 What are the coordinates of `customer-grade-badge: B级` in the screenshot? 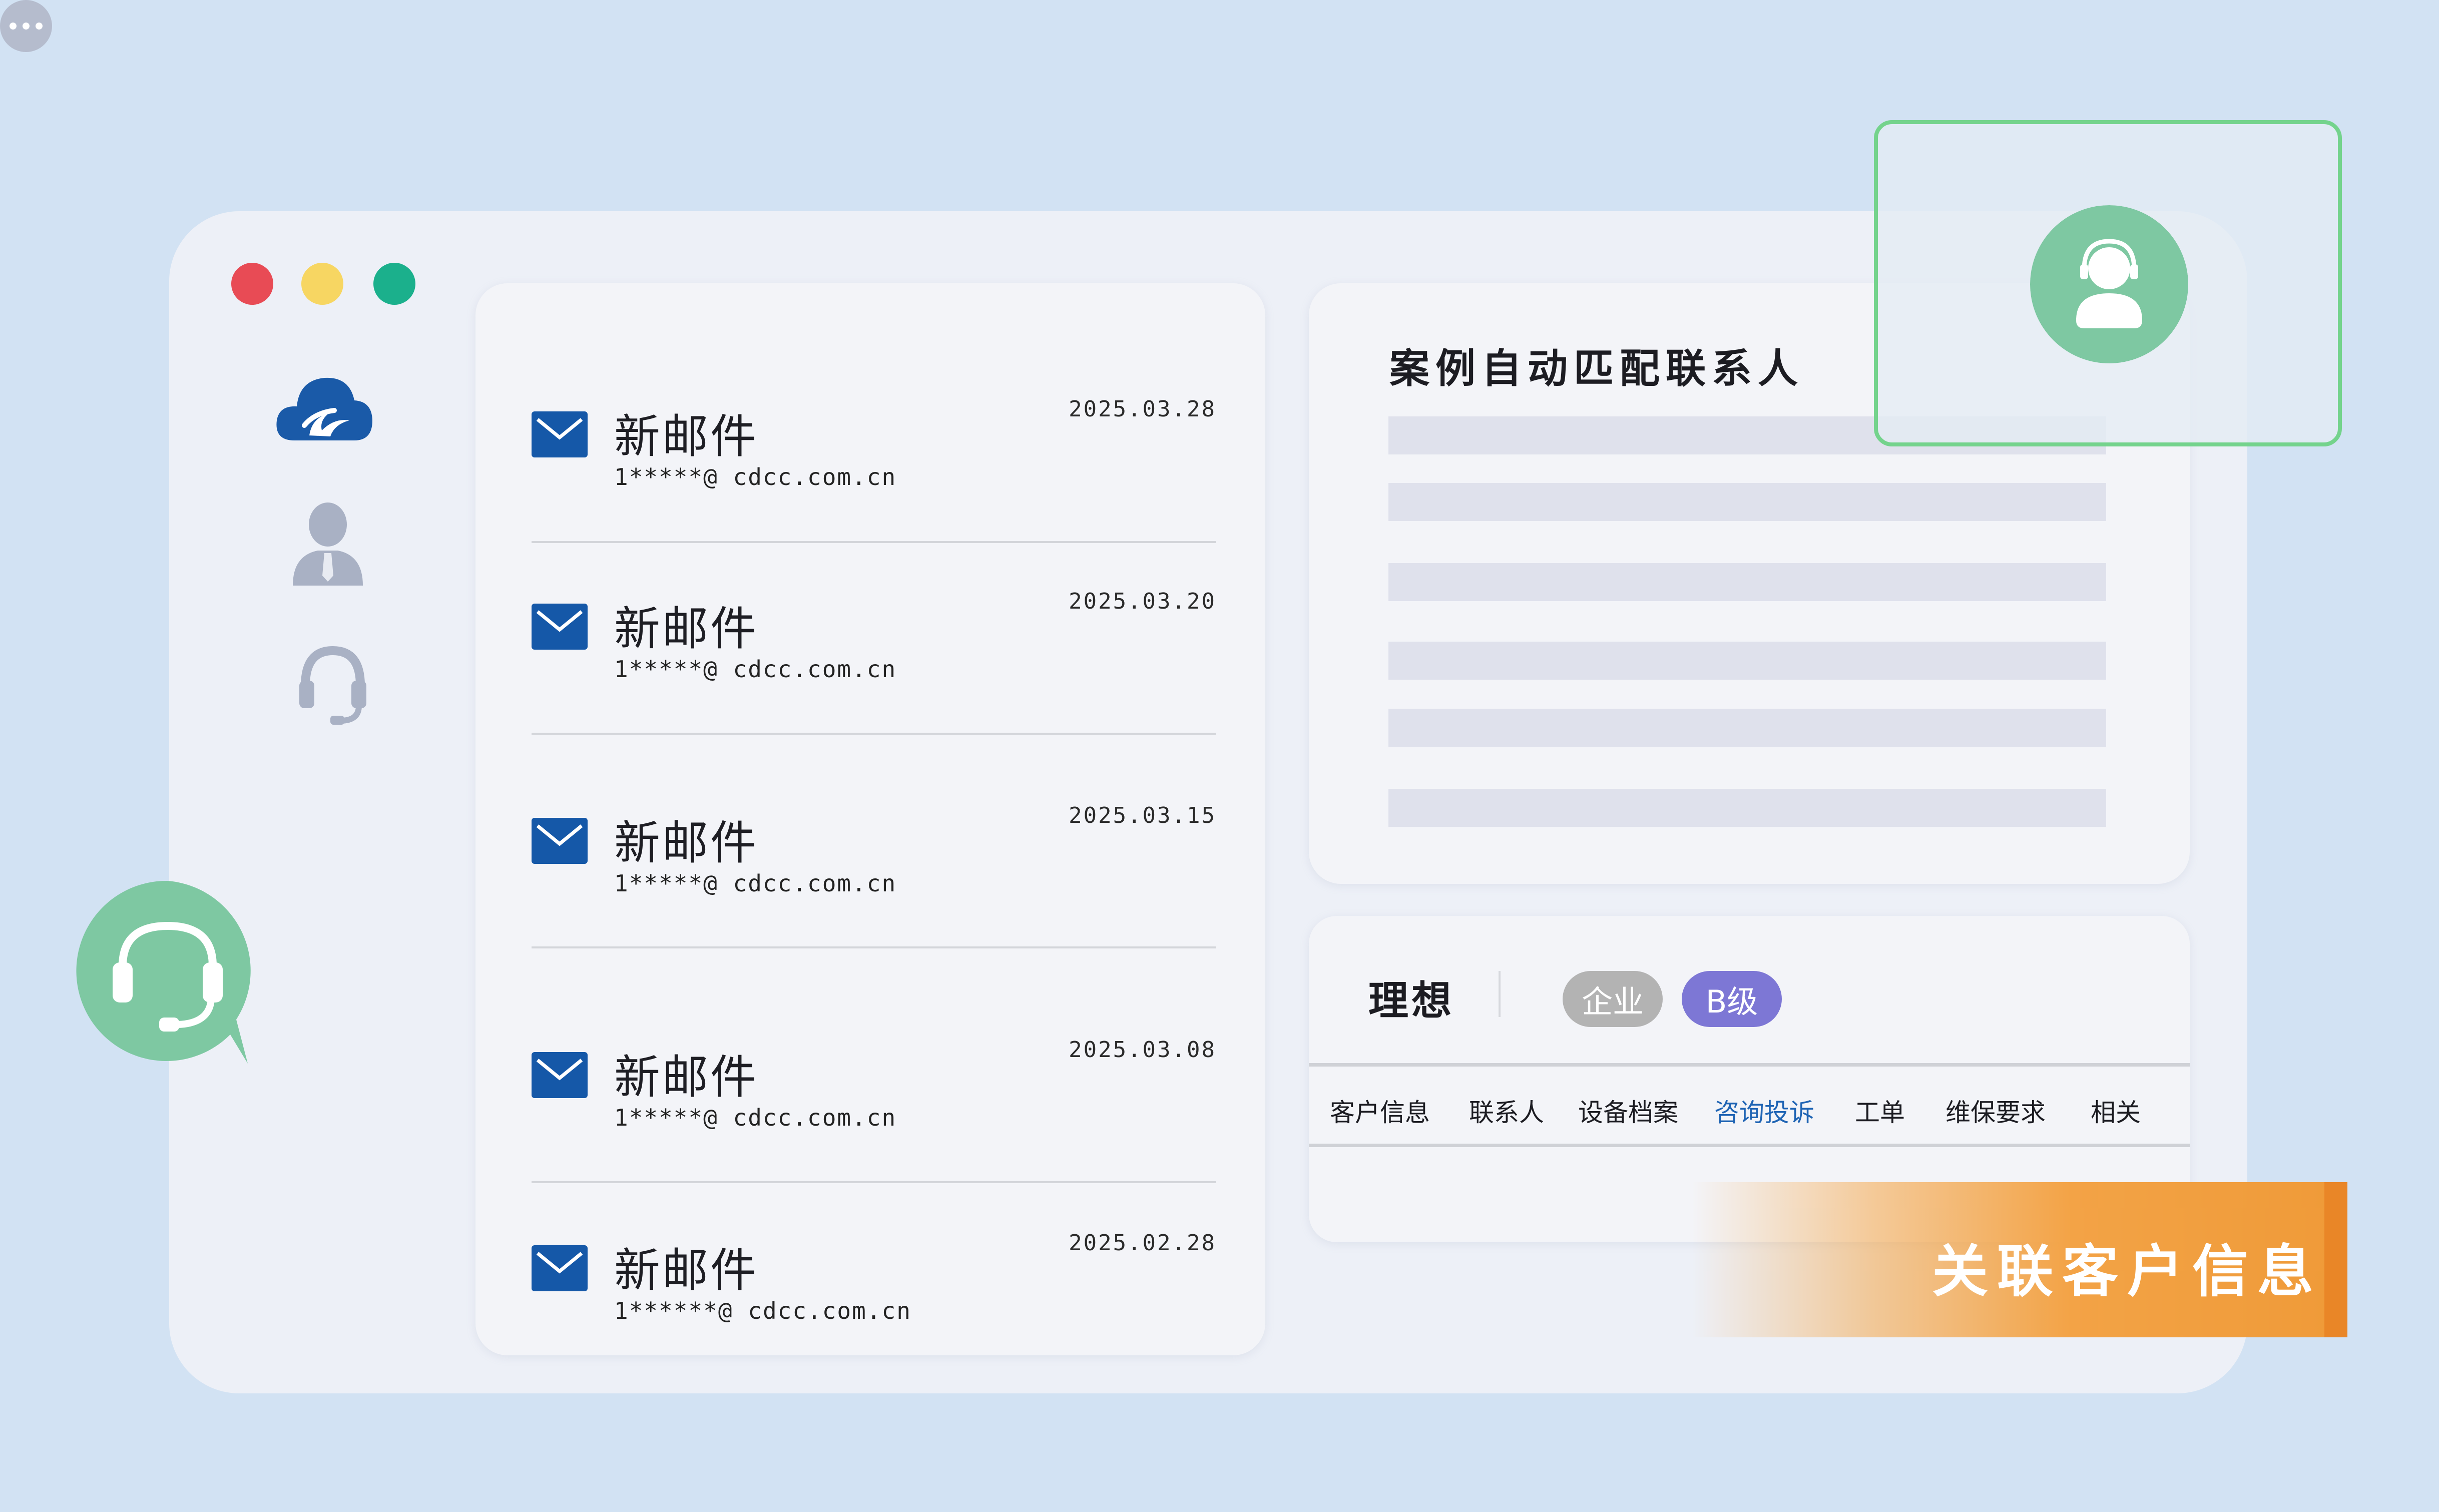 It's located at (1732, 999).